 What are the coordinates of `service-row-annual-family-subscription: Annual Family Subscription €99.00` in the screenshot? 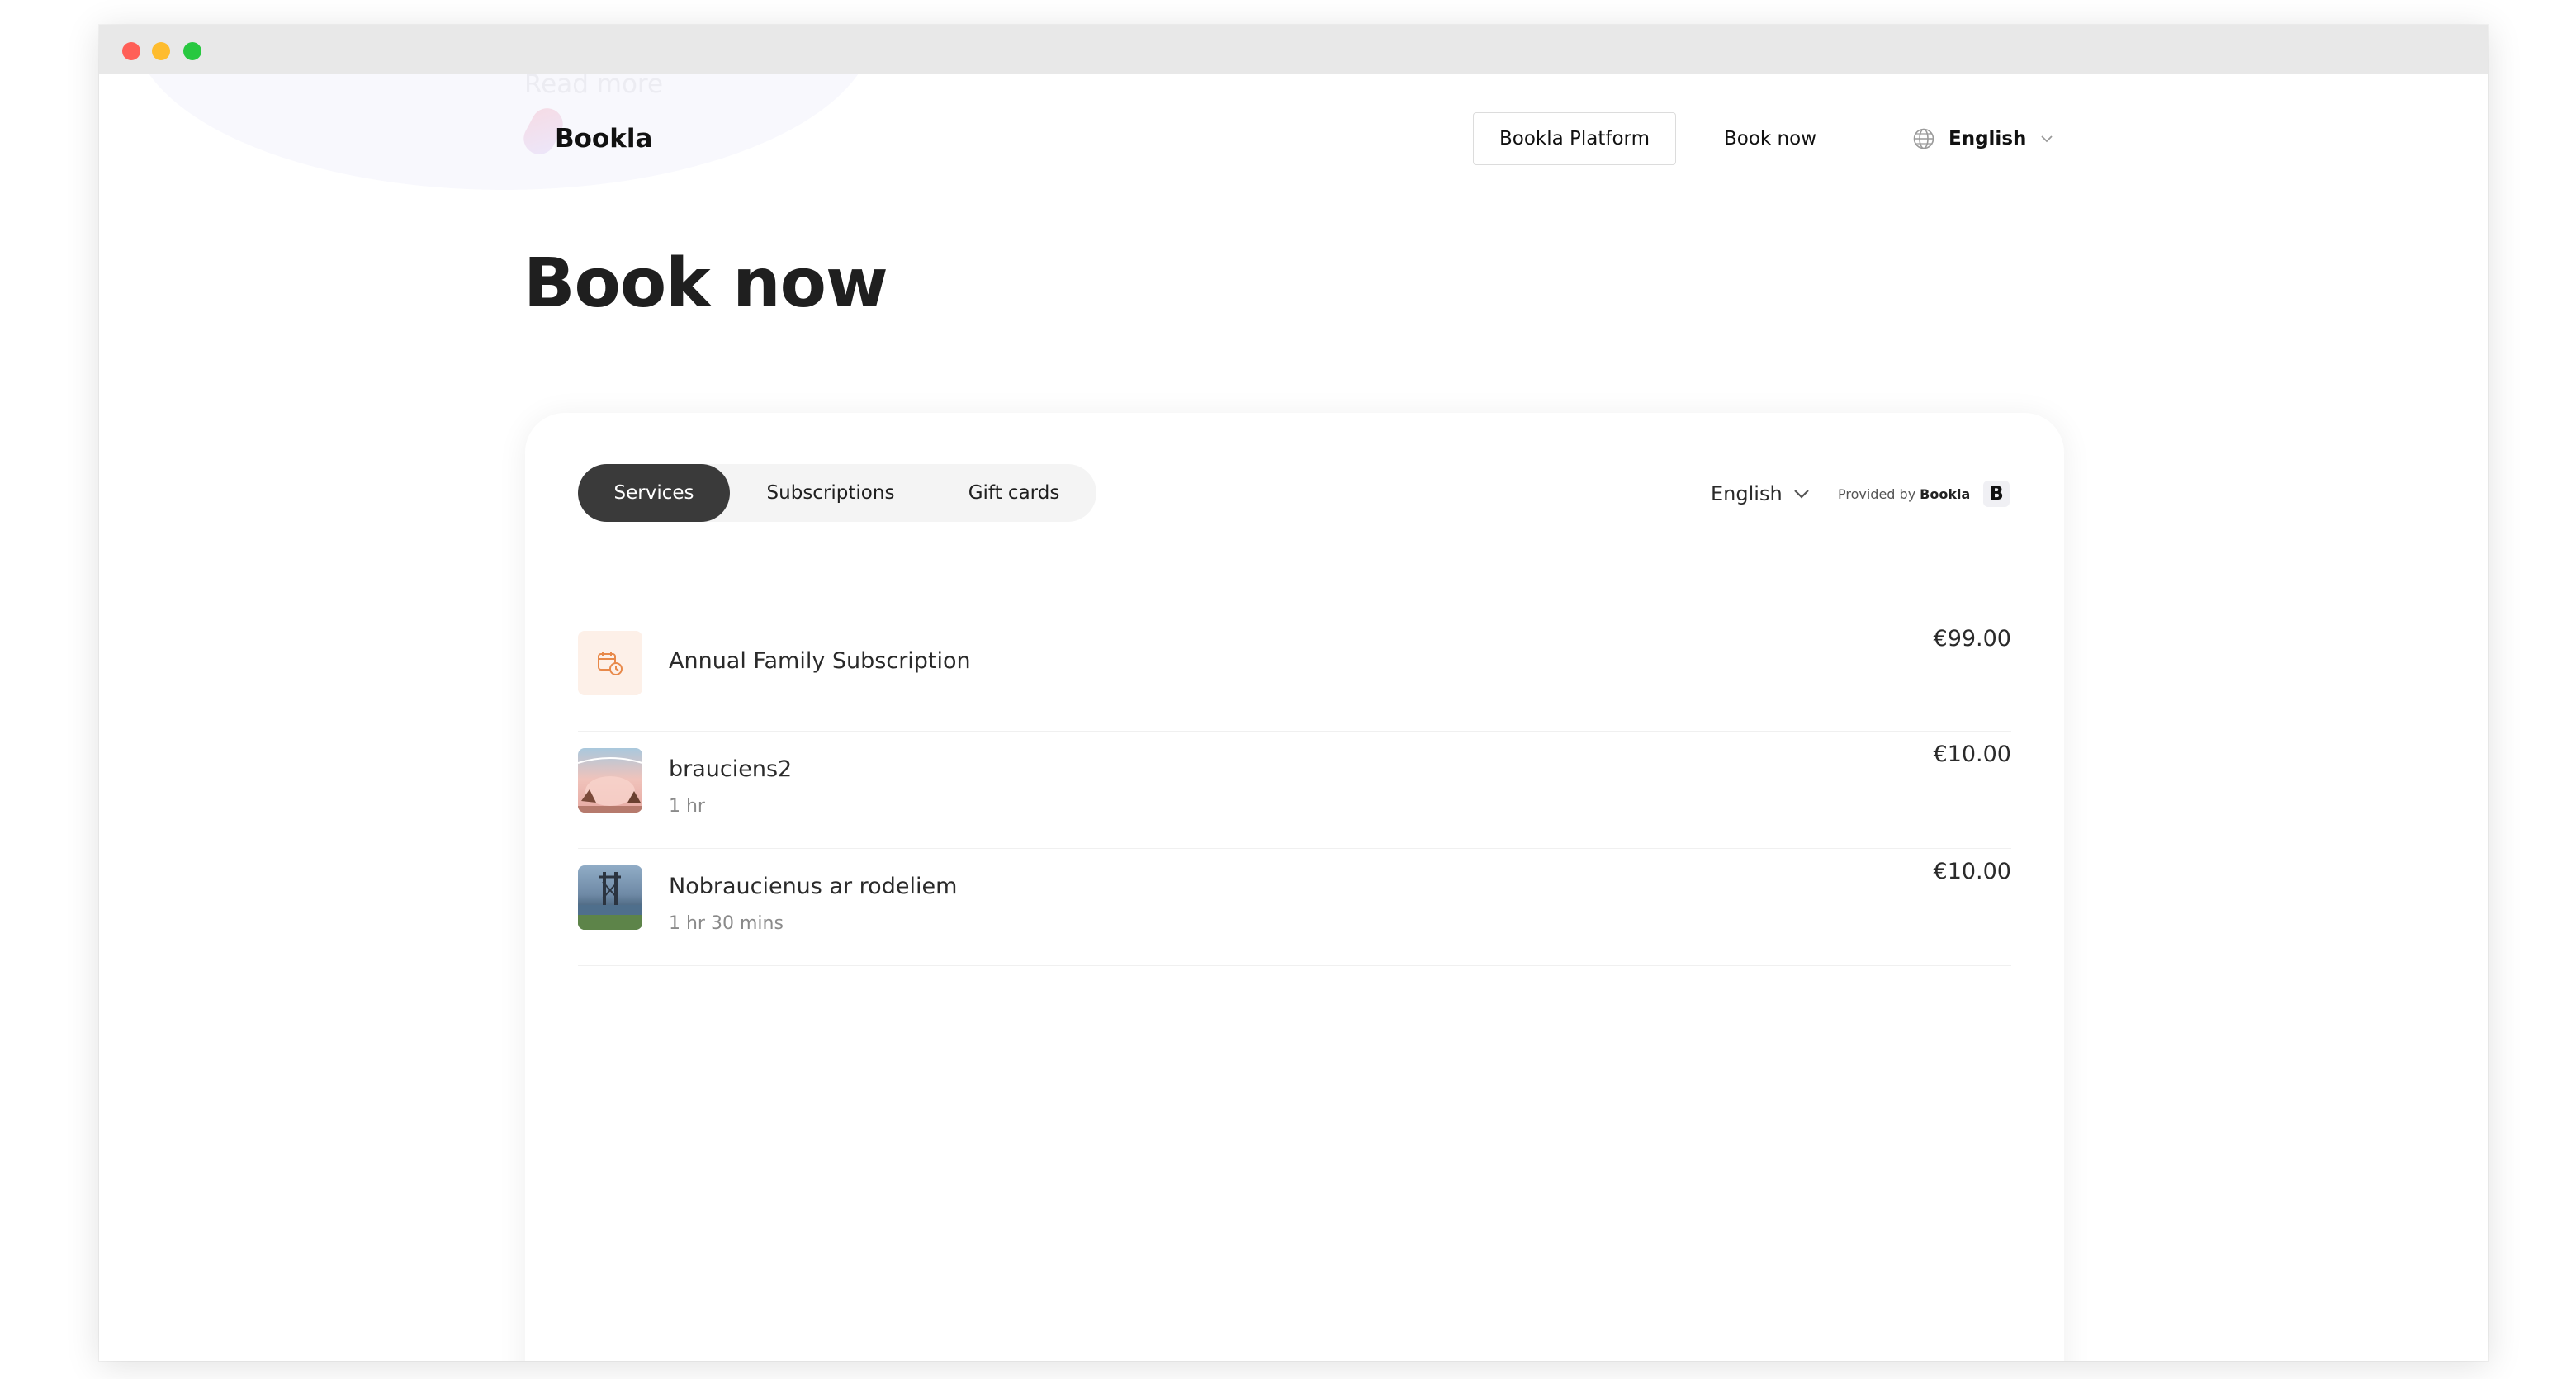 It's located at (1294, 673).